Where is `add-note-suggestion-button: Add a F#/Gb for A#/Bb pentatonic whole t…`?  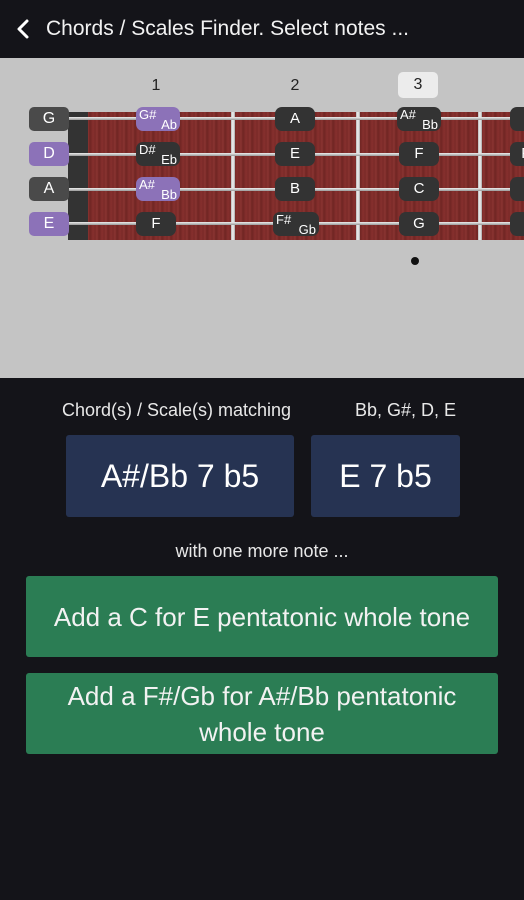
add-note-suggestion-button: Add a F#/Gb for A#/Bb pentatonic whole t… is located at coordinates (262, 713).